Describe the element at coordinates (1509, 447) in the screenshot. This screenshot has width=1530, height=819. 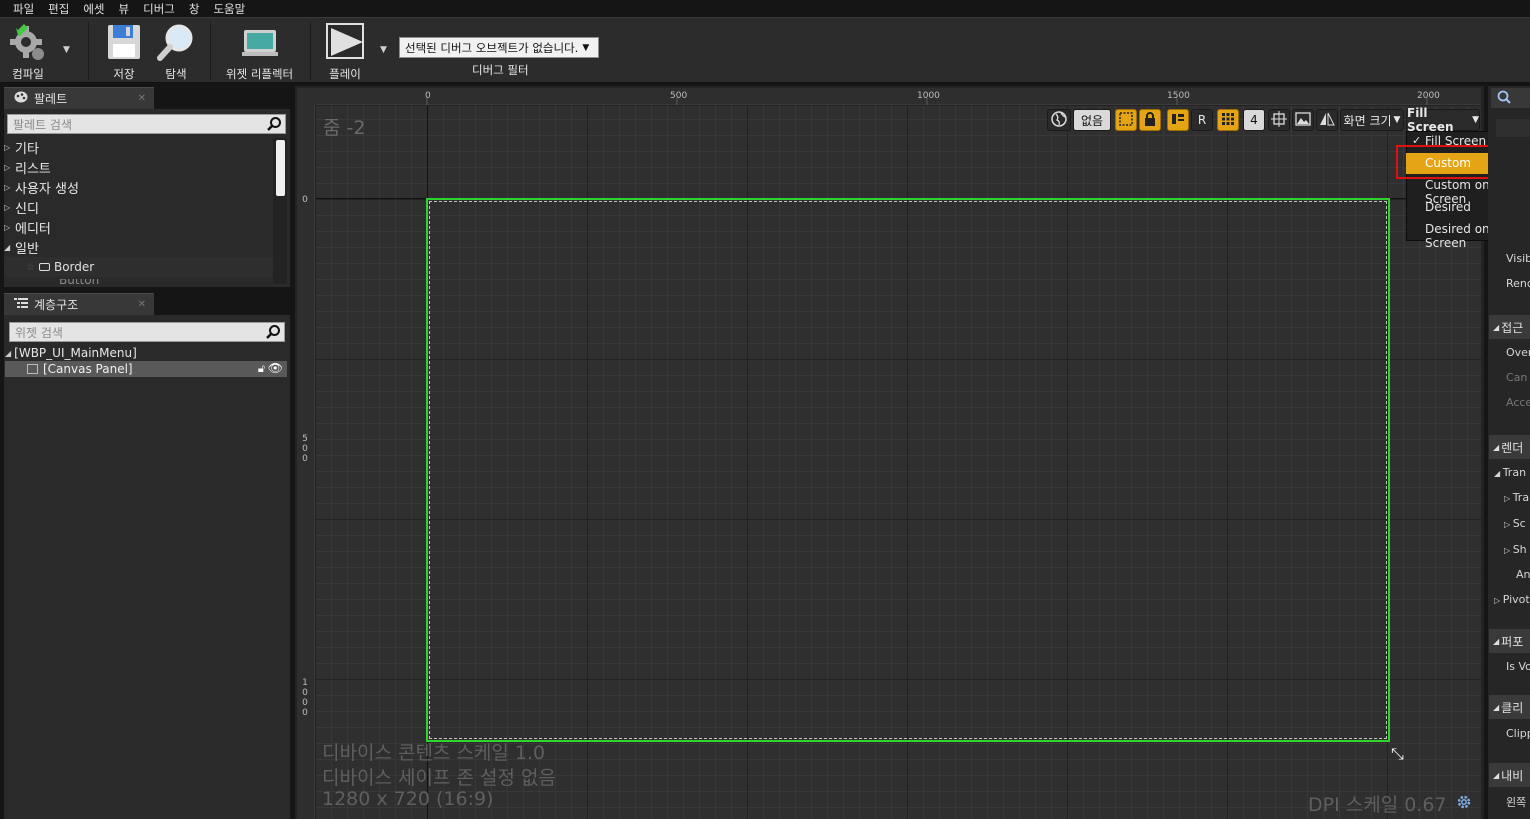
I see `details-section-render: ◢ 렌더` at that location.